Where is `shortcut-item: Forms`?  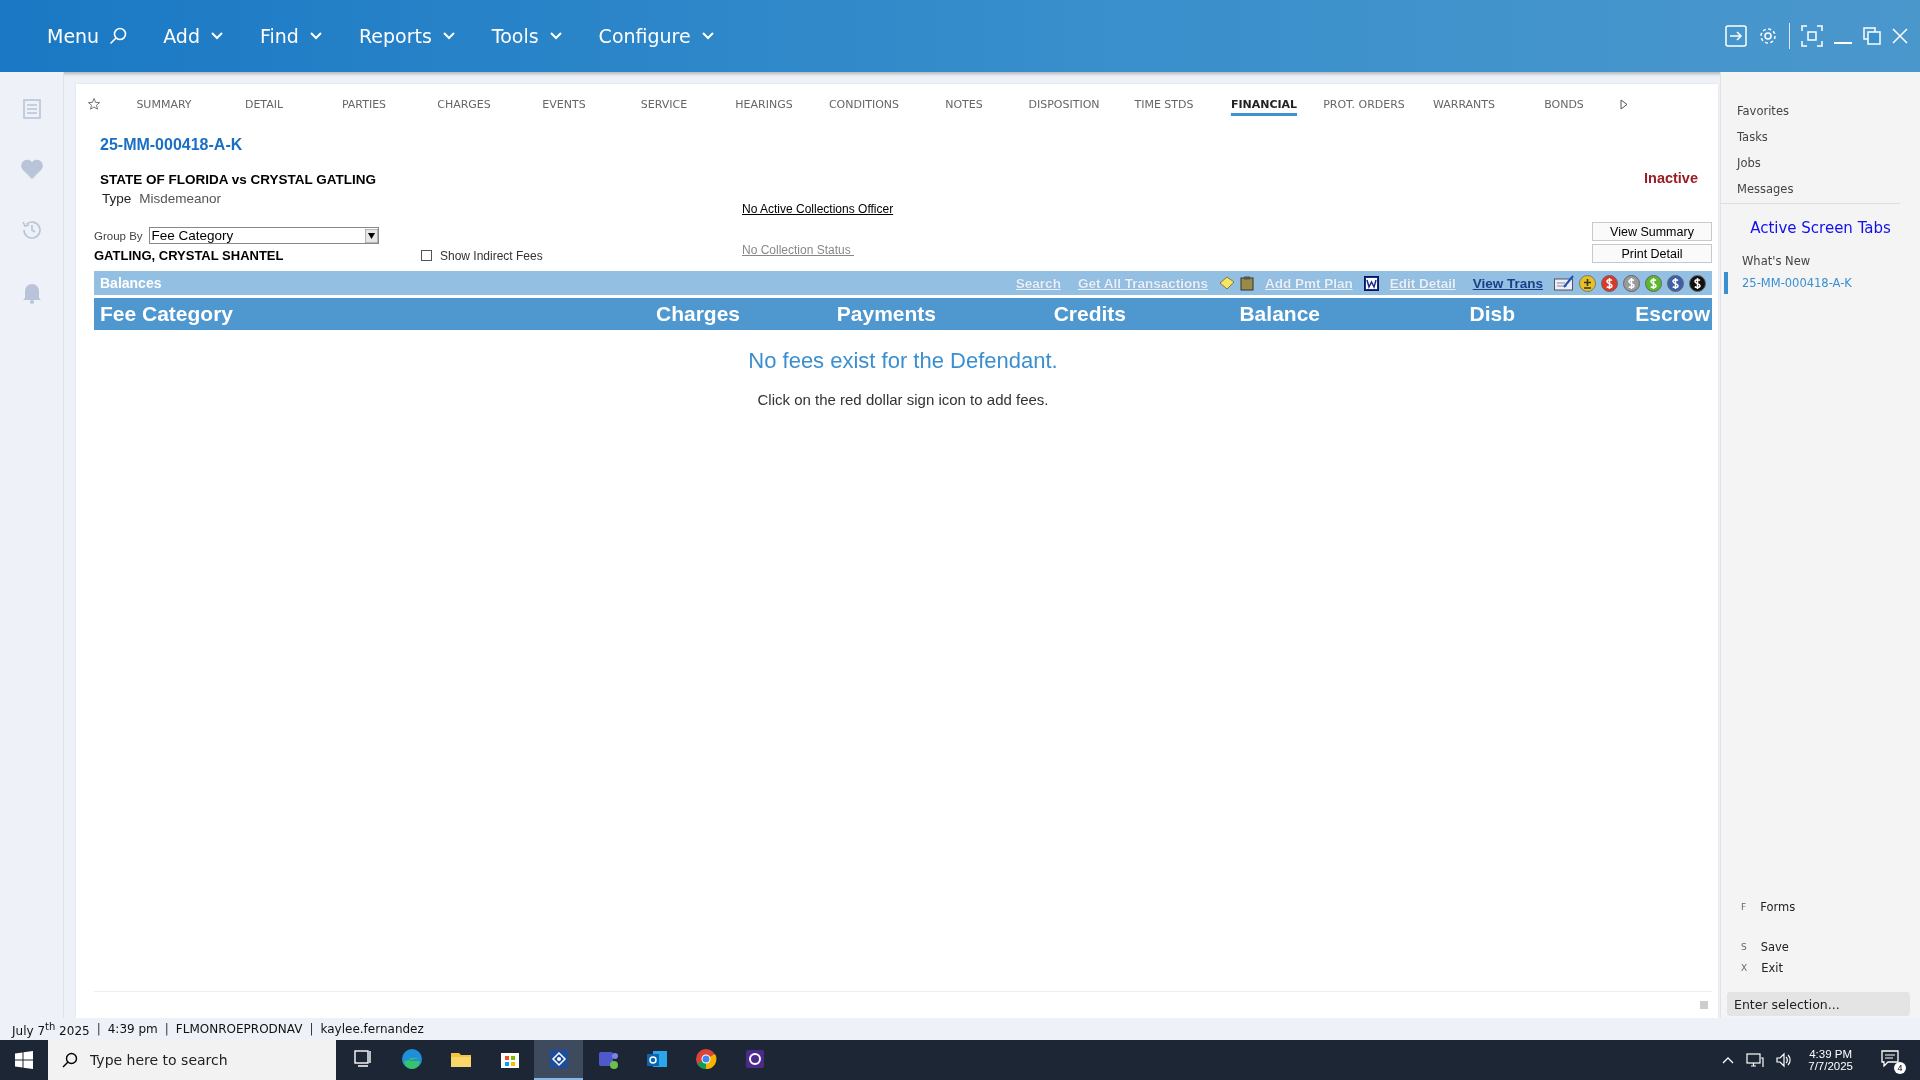 shortcut-item: Forms is located at coordinates (1778, 907).